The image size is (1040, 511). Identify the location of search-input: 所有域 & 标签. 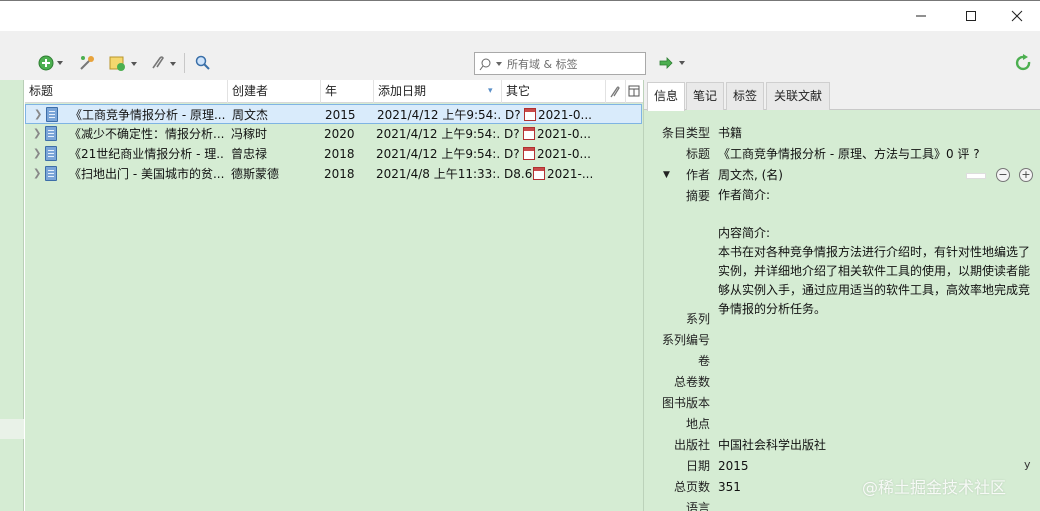
(560, 63).